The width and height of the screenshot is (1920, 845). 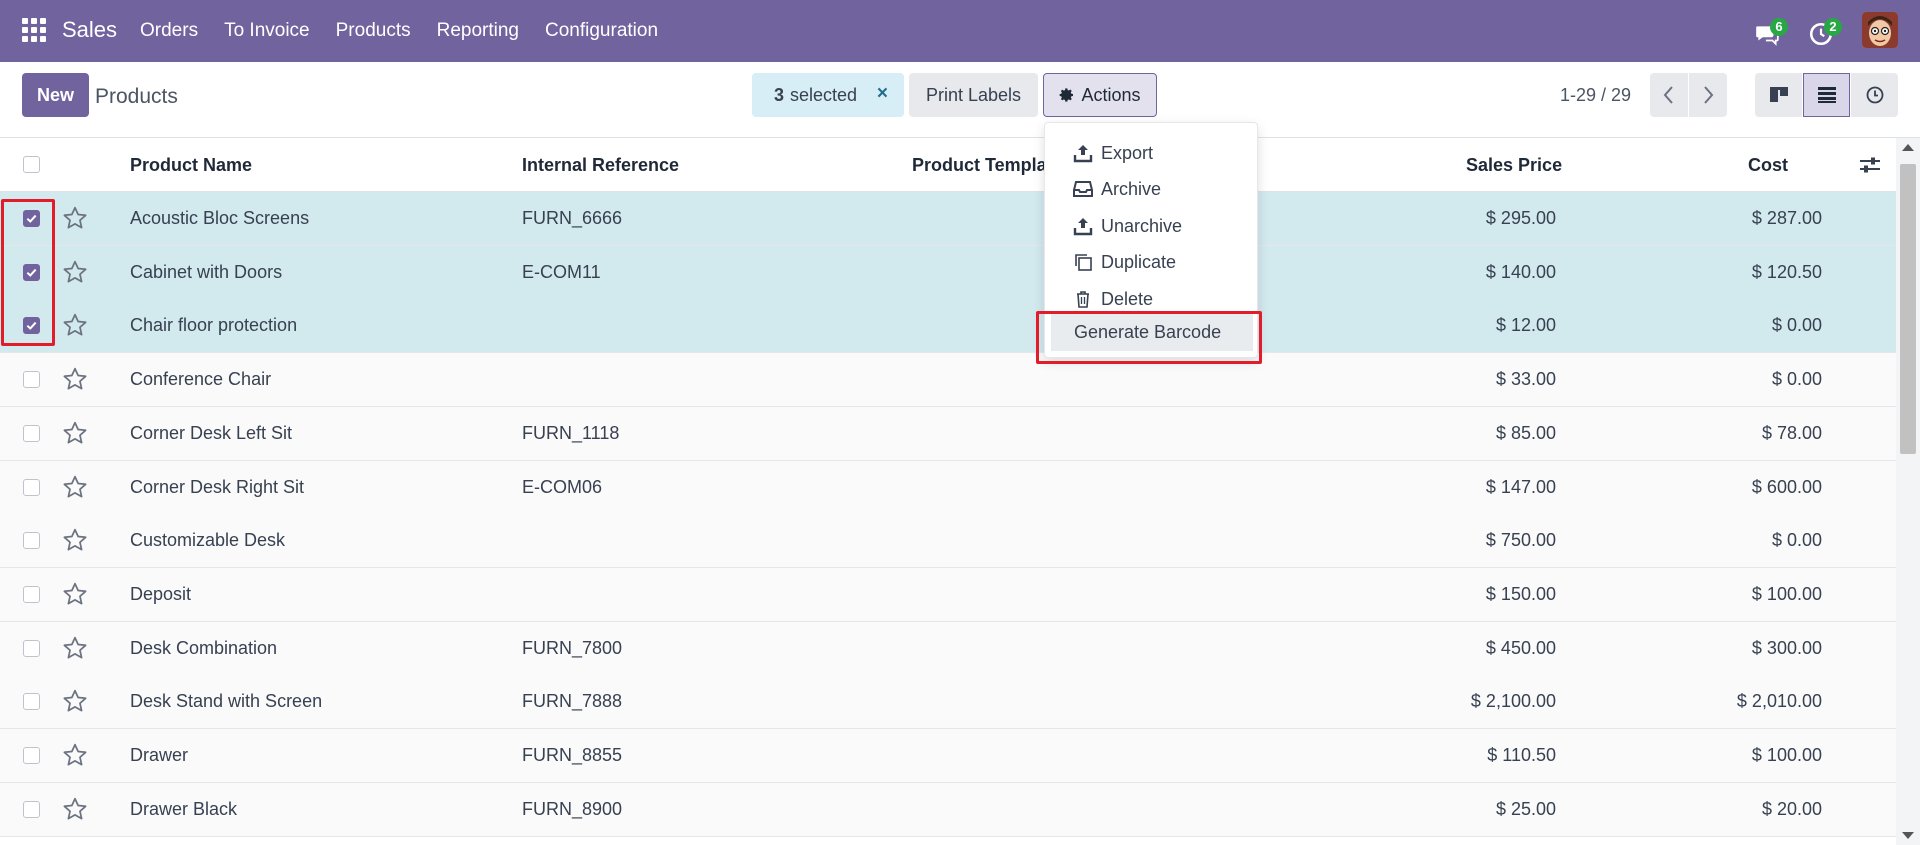 What do you see at coordinates (572, 647) in the screenshot?
I see `cell-internal-reference: FURN_7800` at bounding box center [572, 647].